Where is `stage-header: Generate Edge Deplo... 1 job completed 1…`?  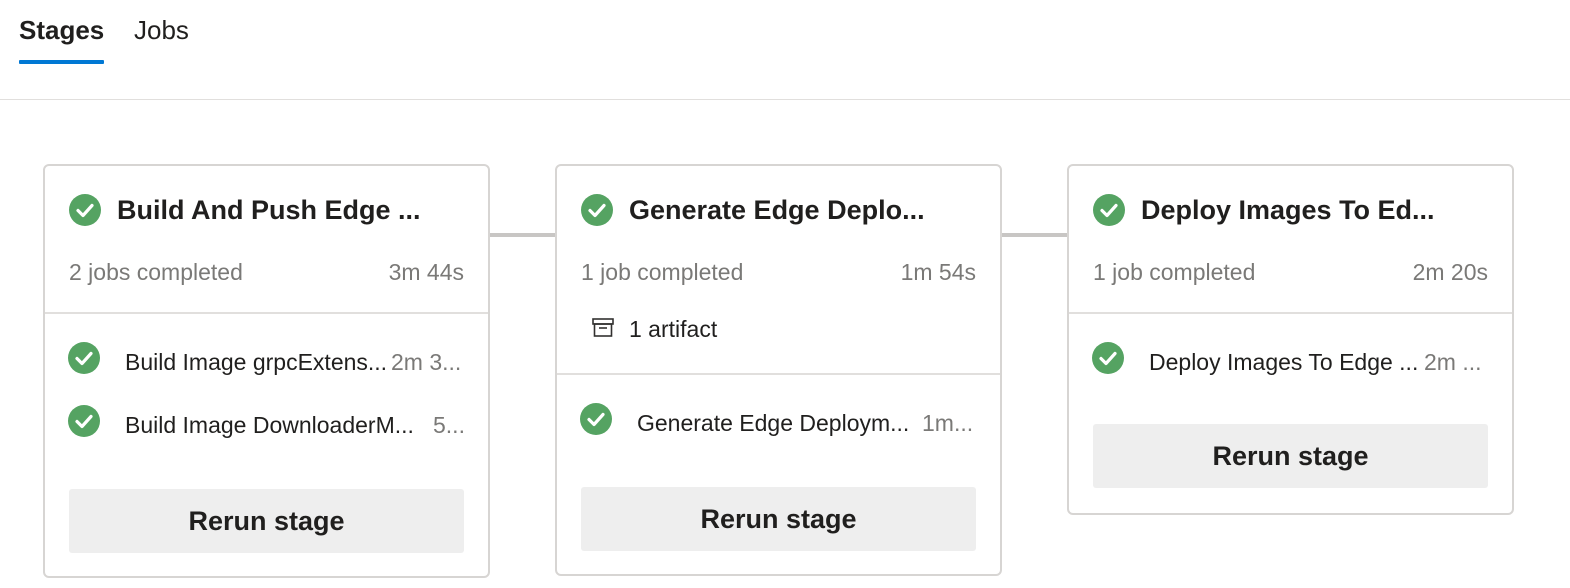 stage-header: Generate Edge Deplo... 1 job completed 1… is located at coordinates (778, 270).